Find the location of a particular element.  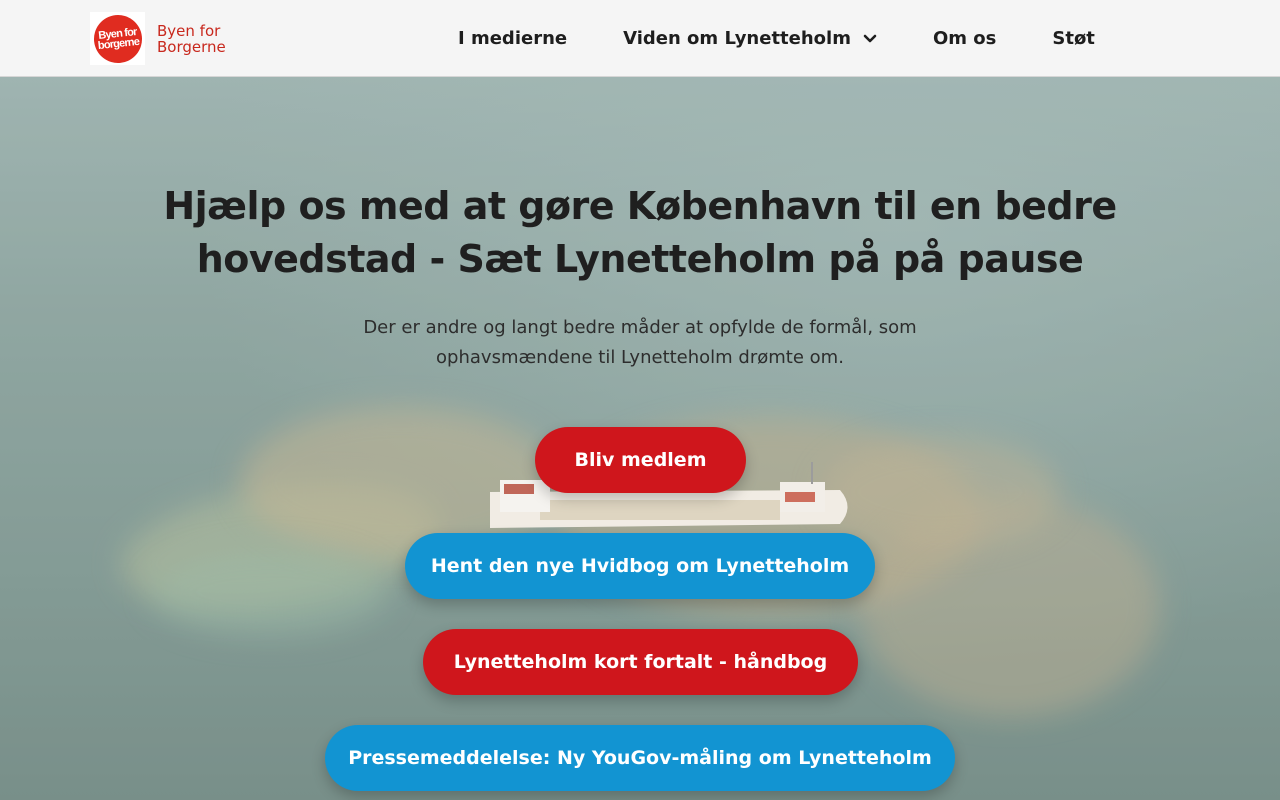

nav-item-viden-om-lynetteholm: Viden om Lynetteholm is located at coordinates (750, 38).